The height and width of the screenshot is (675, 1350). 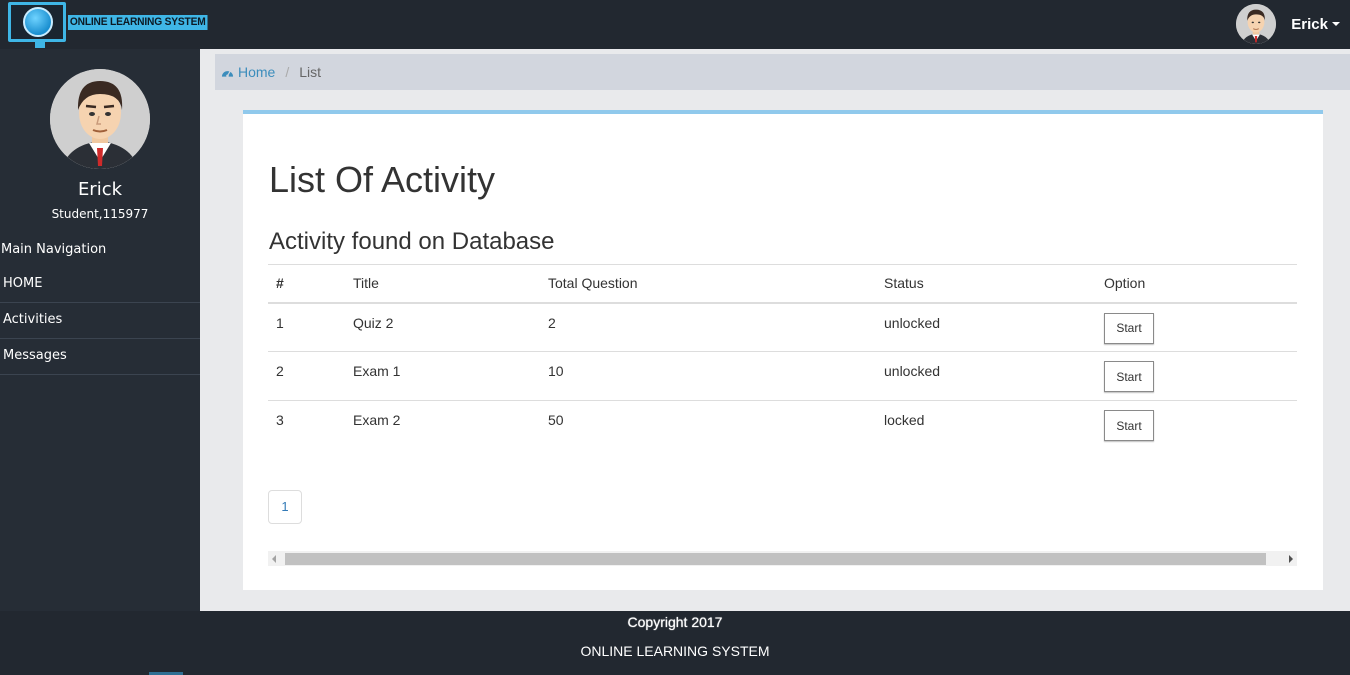 I want to click on sidebar-user-role: Student,115977, so click(x=100, y=214).